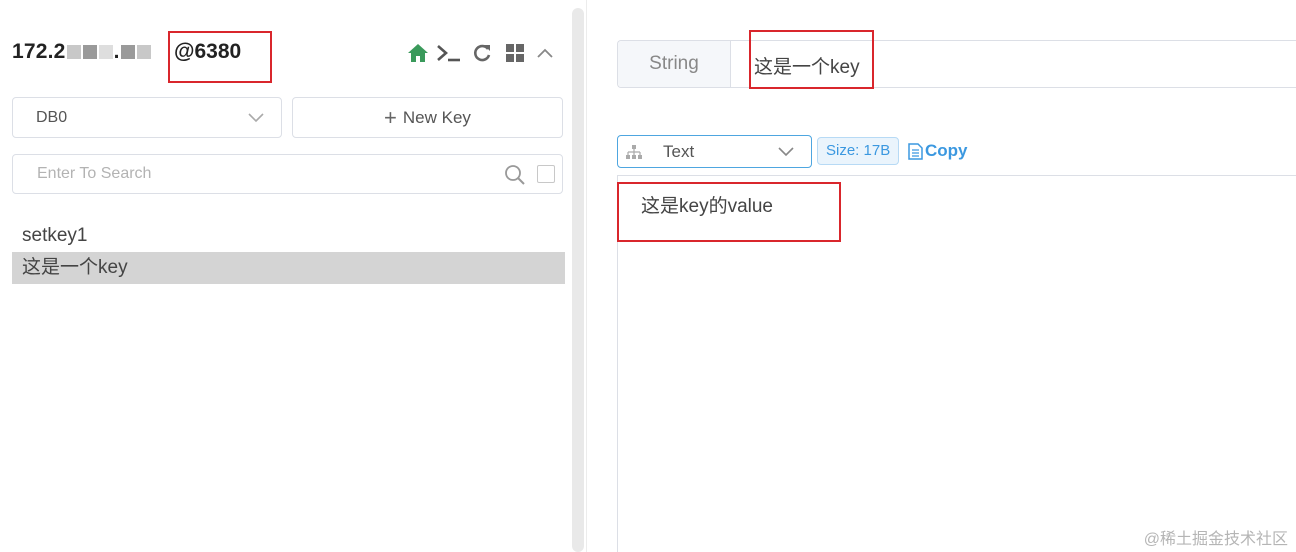 This screenshot has width=1296, height=552. Describe the element at coordinates (147, 117) in the screenshot. I see `db-select: DB0` at that location.